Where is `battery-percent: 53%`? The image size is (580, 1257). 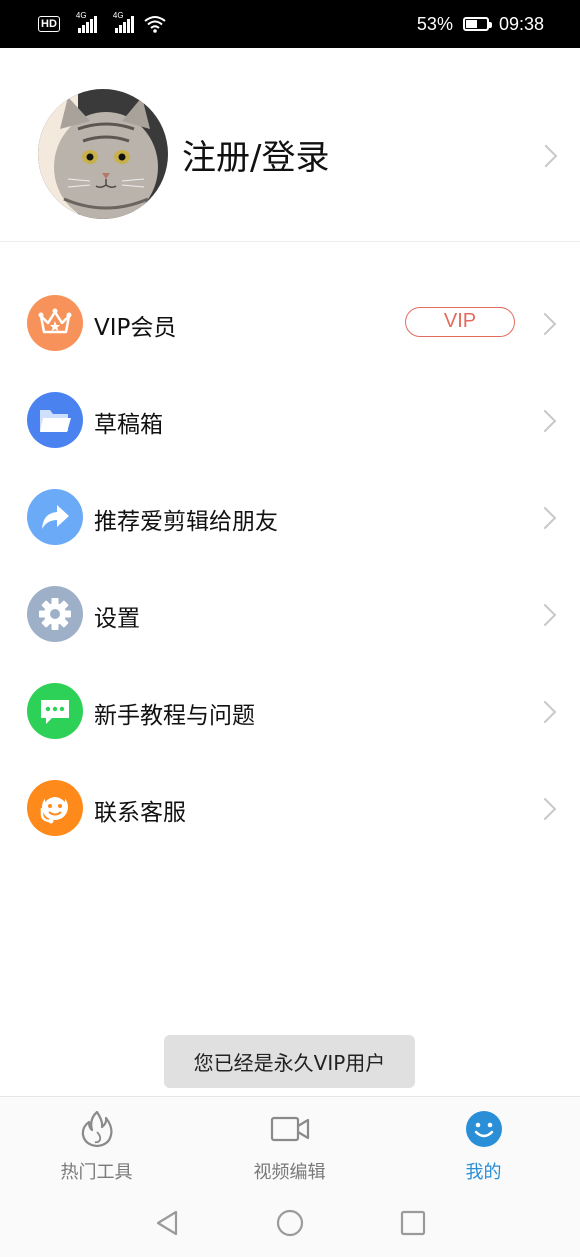 battery-percent: 53% is located at coordinates (434, 23).